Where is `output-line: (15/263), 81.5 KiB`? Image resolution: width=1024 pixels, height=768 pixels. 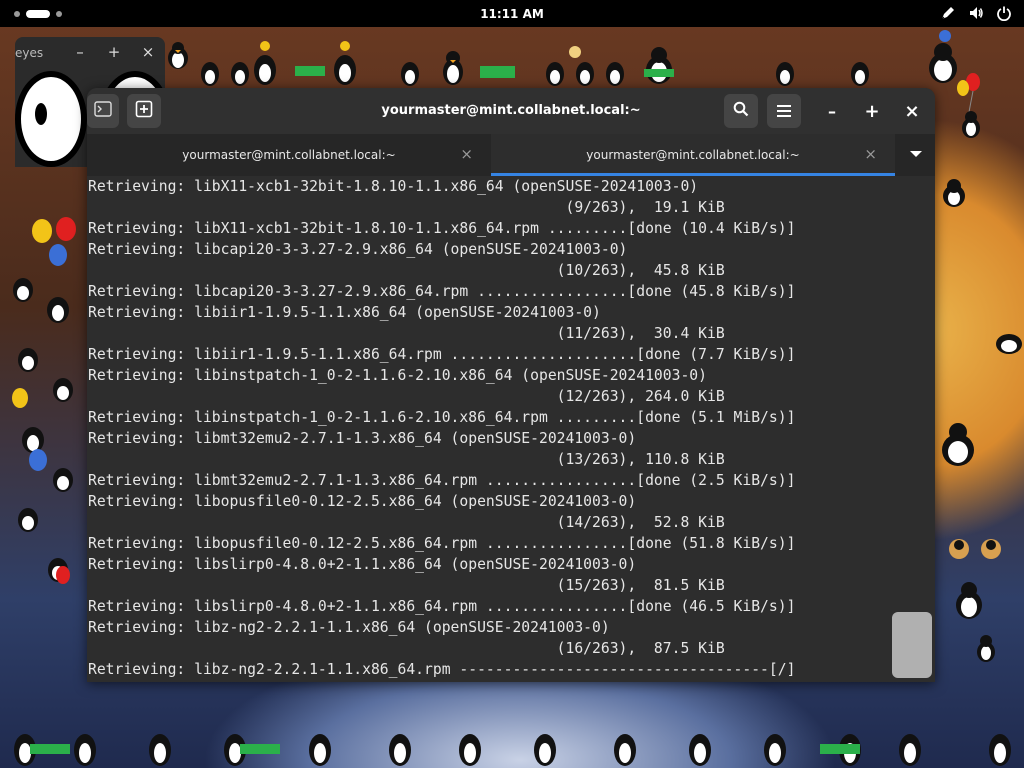
output-line: (15/263), 81.5 KiB is located at coordinates (406, 585).